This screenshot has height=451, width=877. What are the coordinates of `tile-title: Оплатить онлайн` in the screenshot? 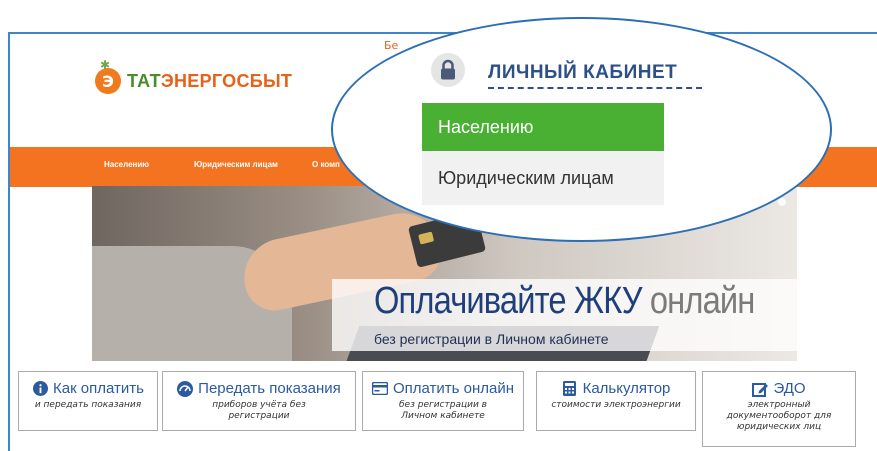 It's located at (453, 388).